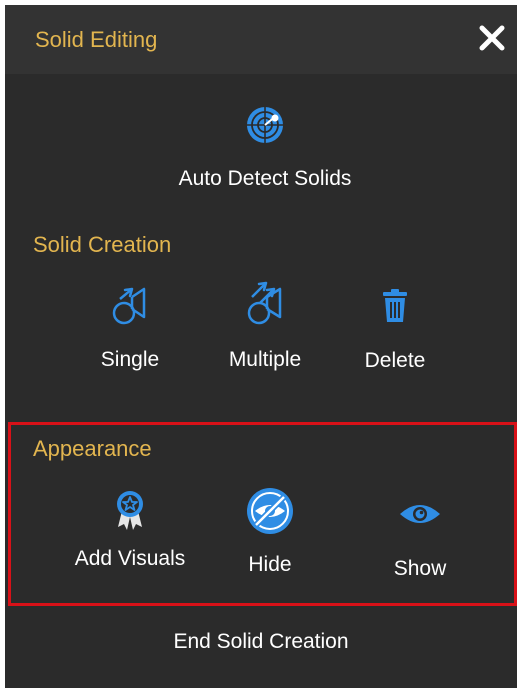  I want to click on delete-label: Delete, so click(395, 360).